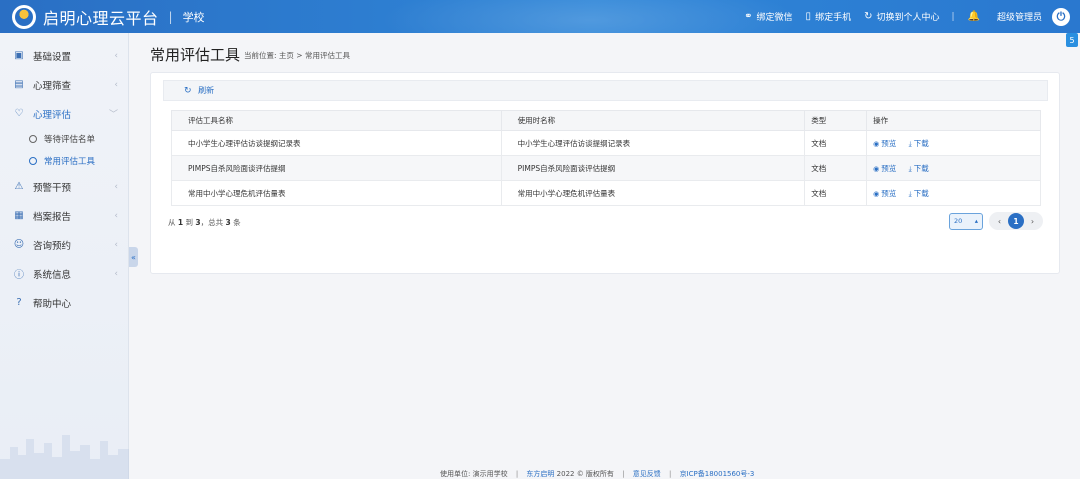 This screenshot has height=479, width=1080. What do you see at coordinates (336, 168) in the screenshot?
I see `tool-name-cell: PIMPS自杀风险面谈评估提纲` at bounding box center [336, 168].